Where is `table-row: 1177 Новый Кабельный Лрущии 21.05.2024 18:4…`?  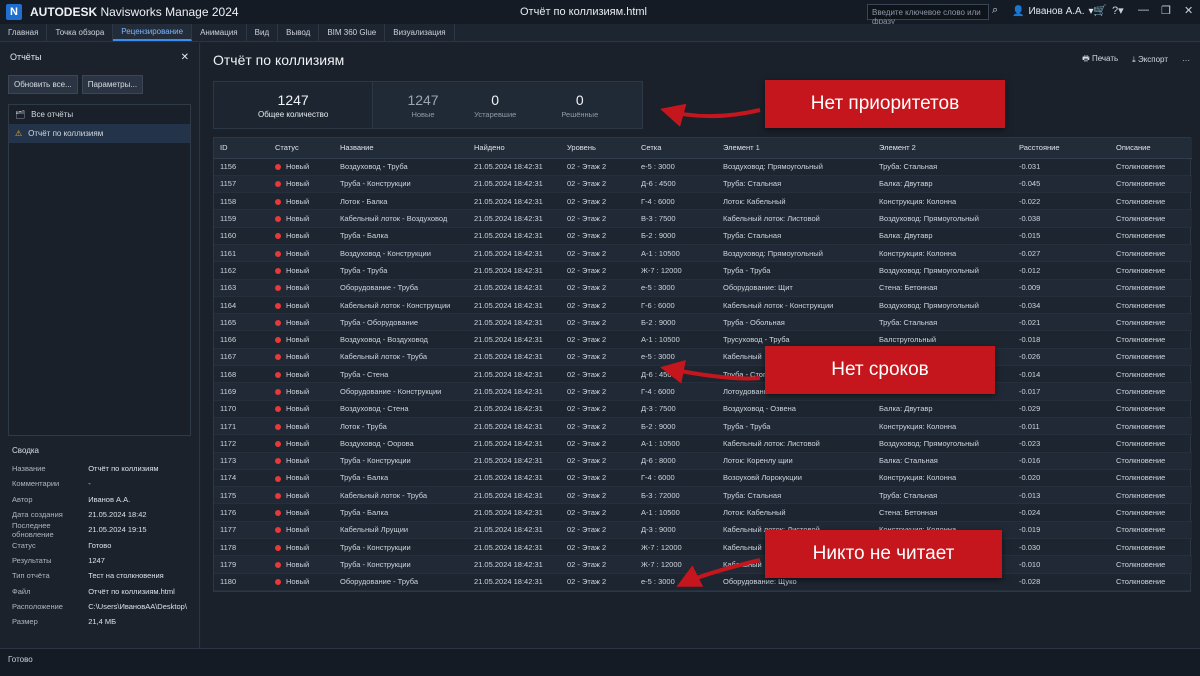
table-row: 1177 Новый Кабельный Лрущии 21.05.2024 18:4… is located at coordinates (703, 530).